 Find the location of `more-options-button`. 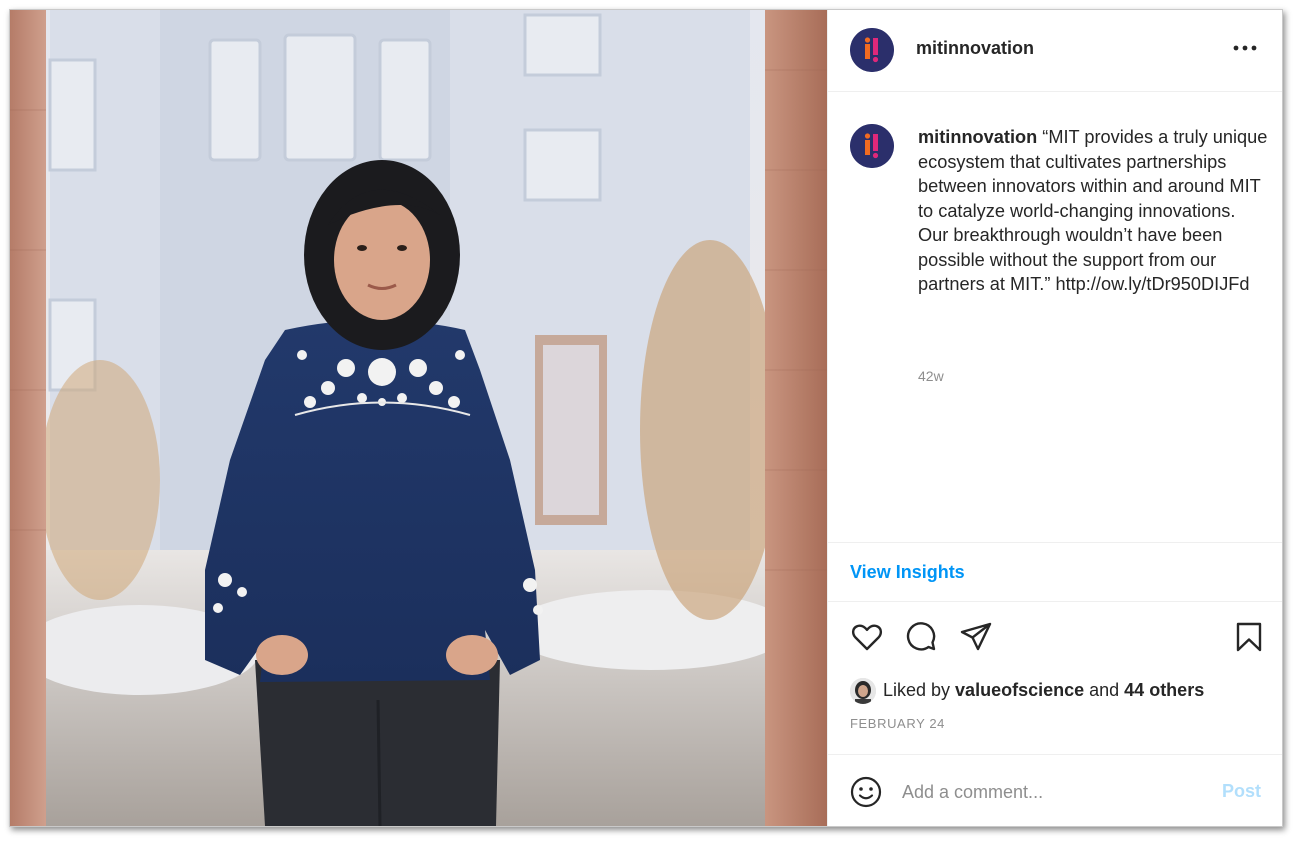

more-options-button is located at coordinates (1245, 48).